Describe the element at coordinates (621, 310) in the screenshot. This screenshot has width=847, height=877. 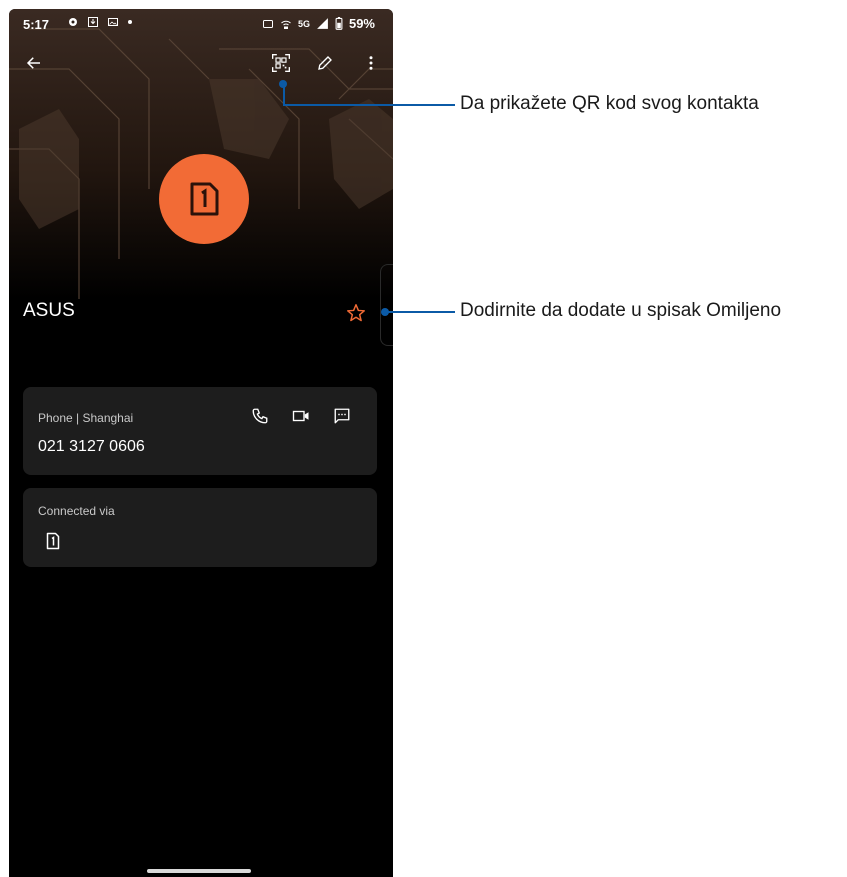
I see `favorite-callout-text: Dodirnite da dodate u spisak Omiljeno` at that location.